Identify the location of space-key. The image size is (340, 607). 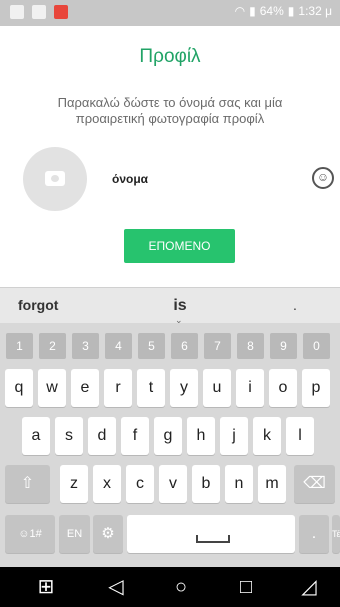
(211, 534).